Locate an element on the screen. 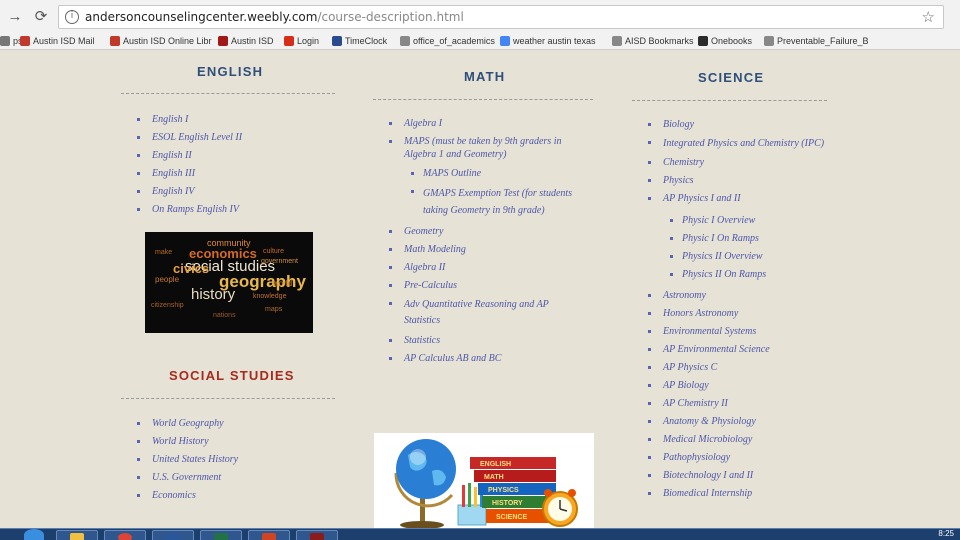 The height and width of the screenshot is (540, 960). start-button-icon is located at coordinates (34, 534).